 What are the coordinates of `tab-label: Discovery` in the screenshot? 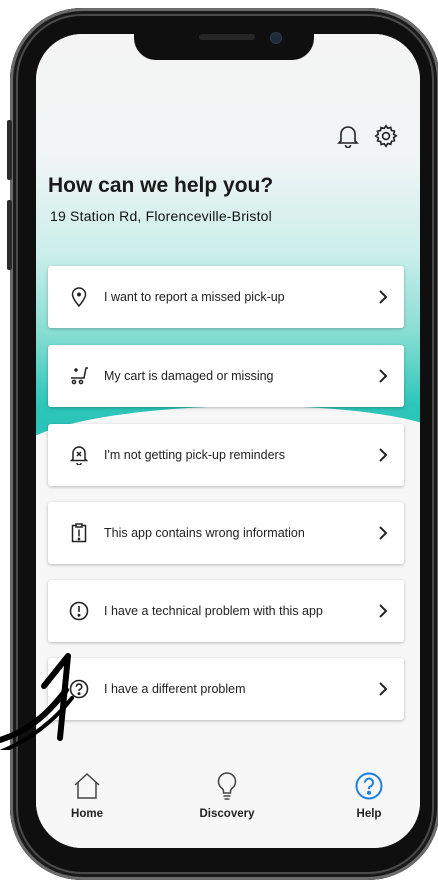 It's located at (227, 814).